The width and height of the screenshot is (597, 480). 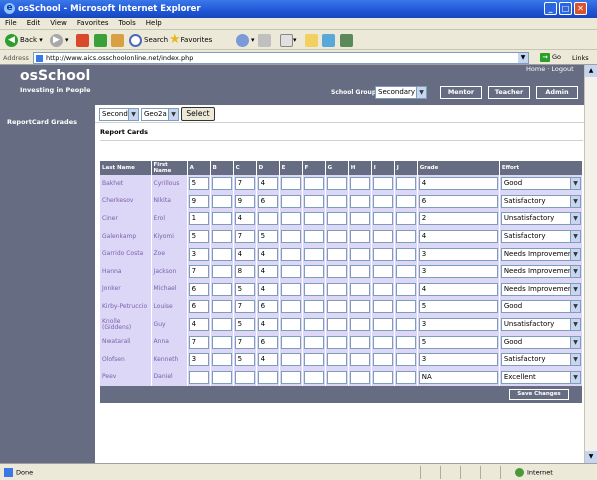 What do you see at coordinates (244, 272) in the screenshot?
I see `score-input: 8` at bounding box center [244, 272].